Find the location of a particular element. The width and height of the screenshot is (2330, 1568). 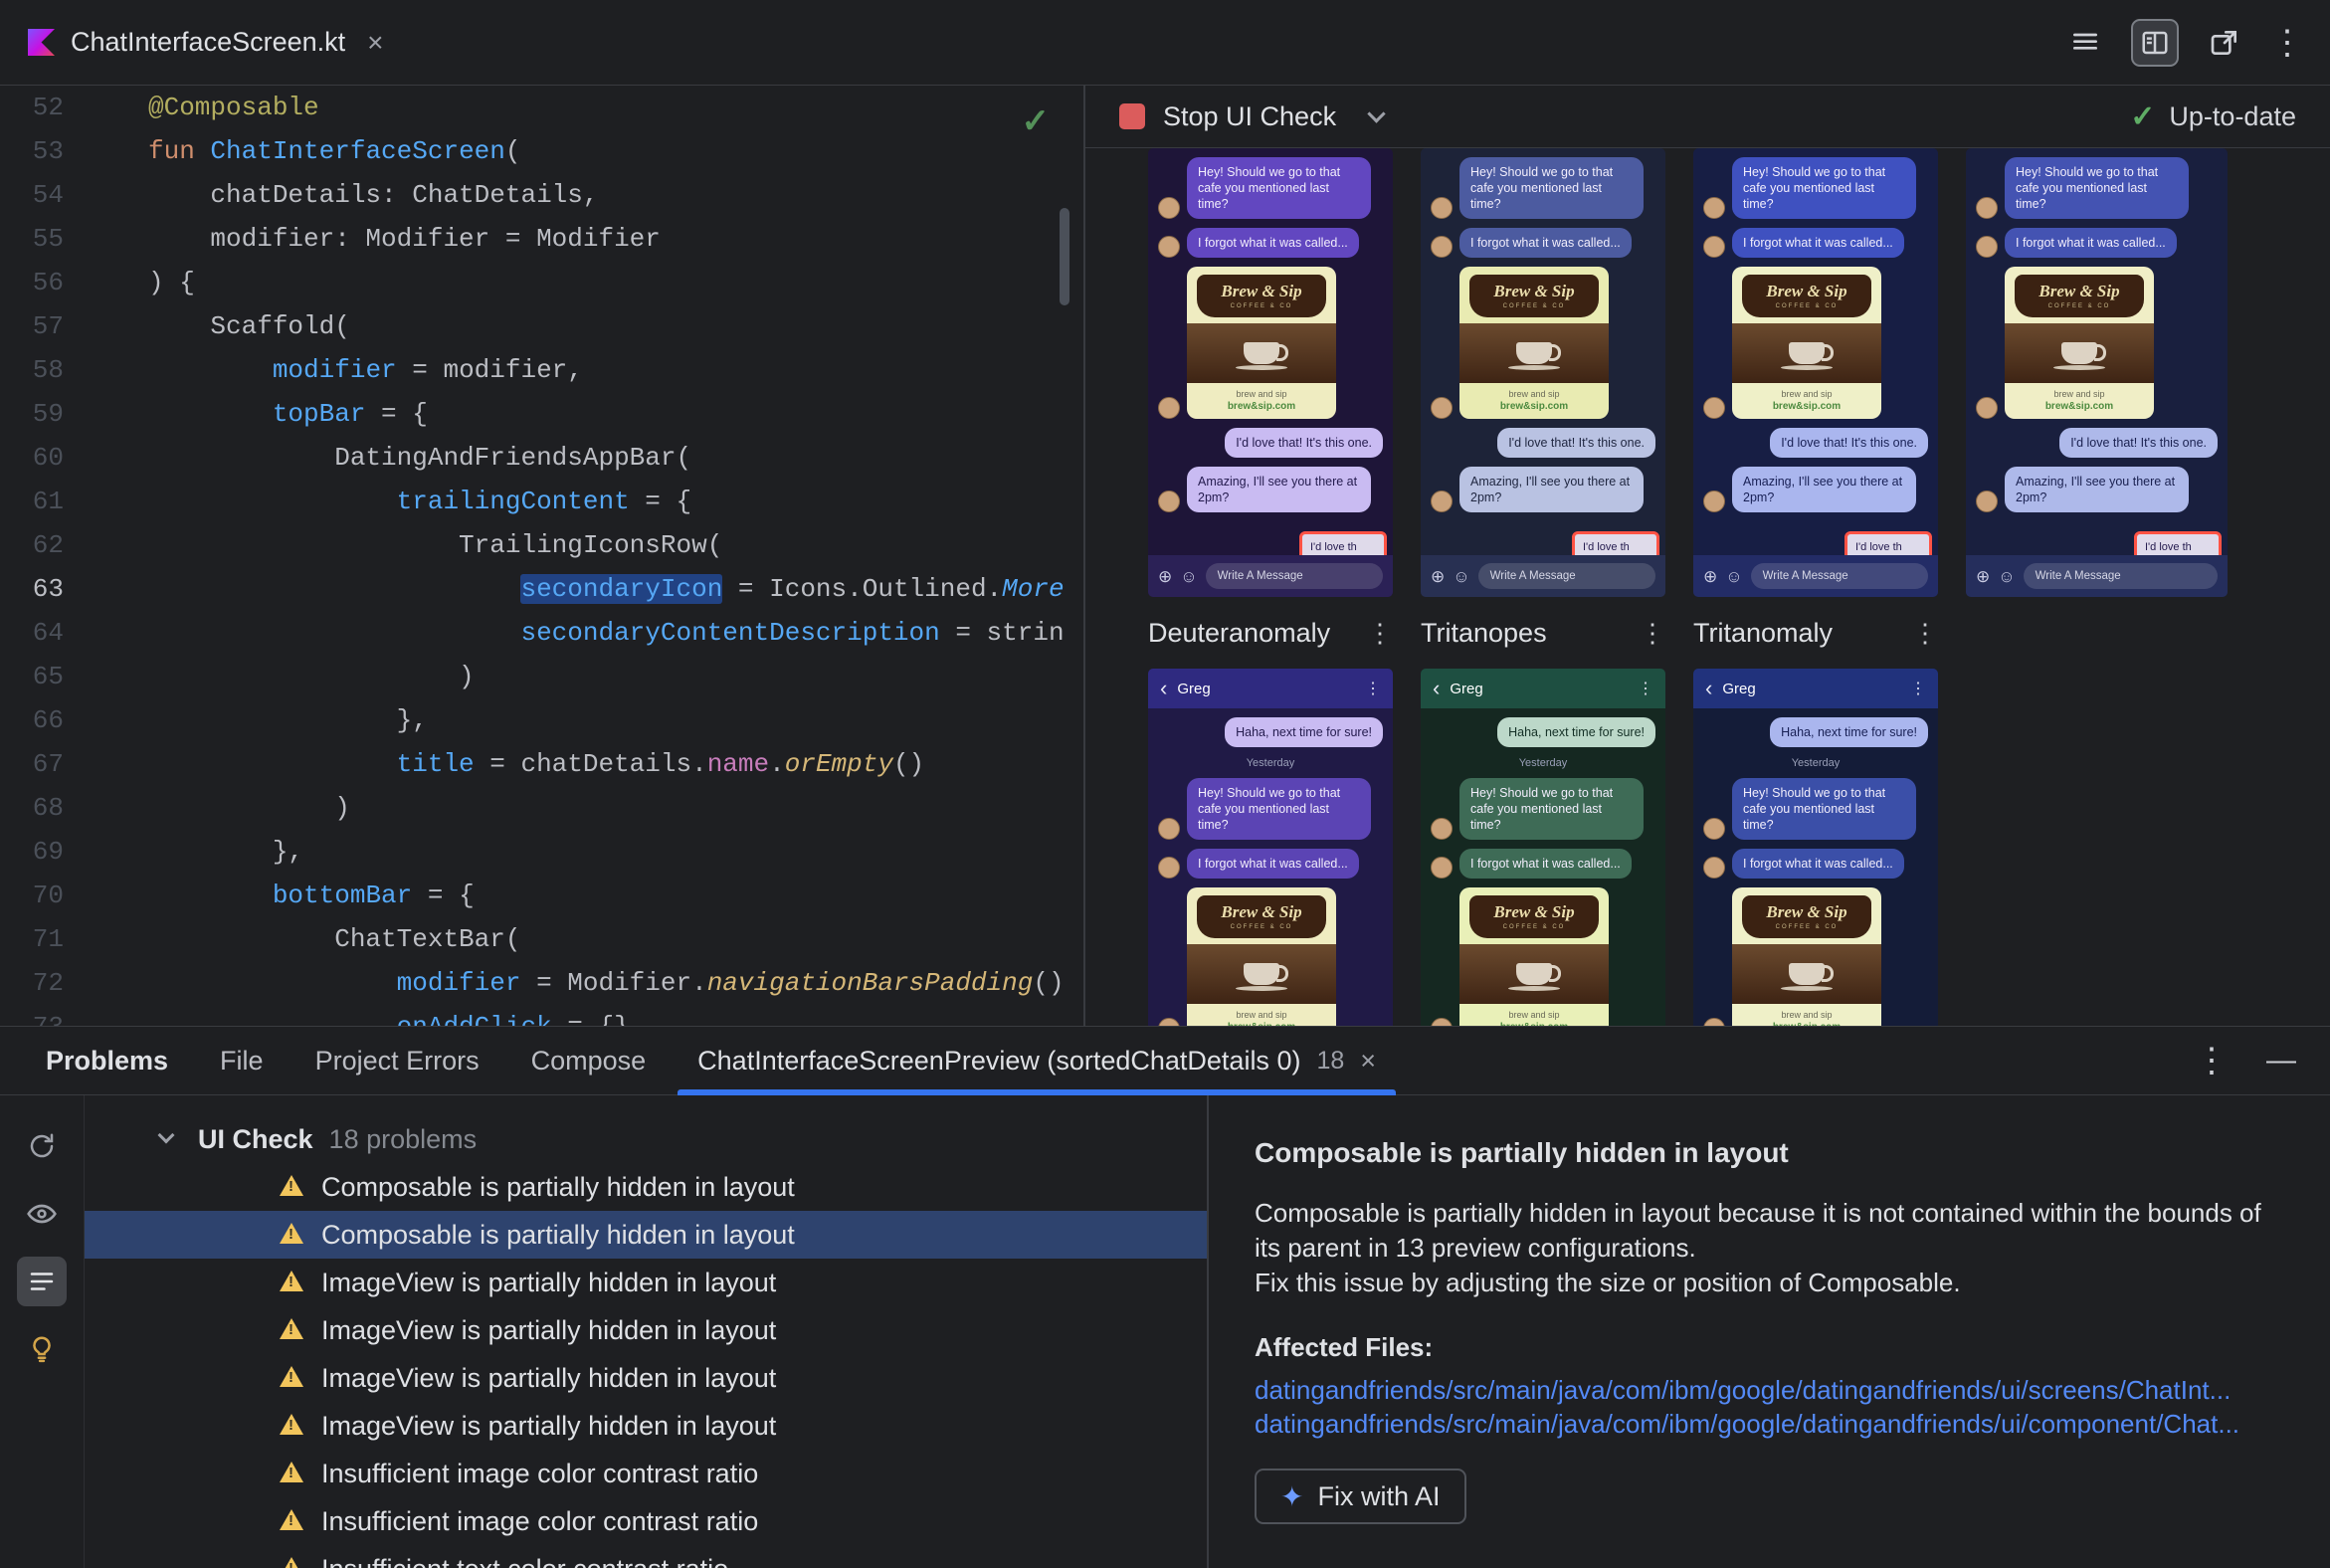

code-text: bottomBar = { is located at coordinates (269, 895).